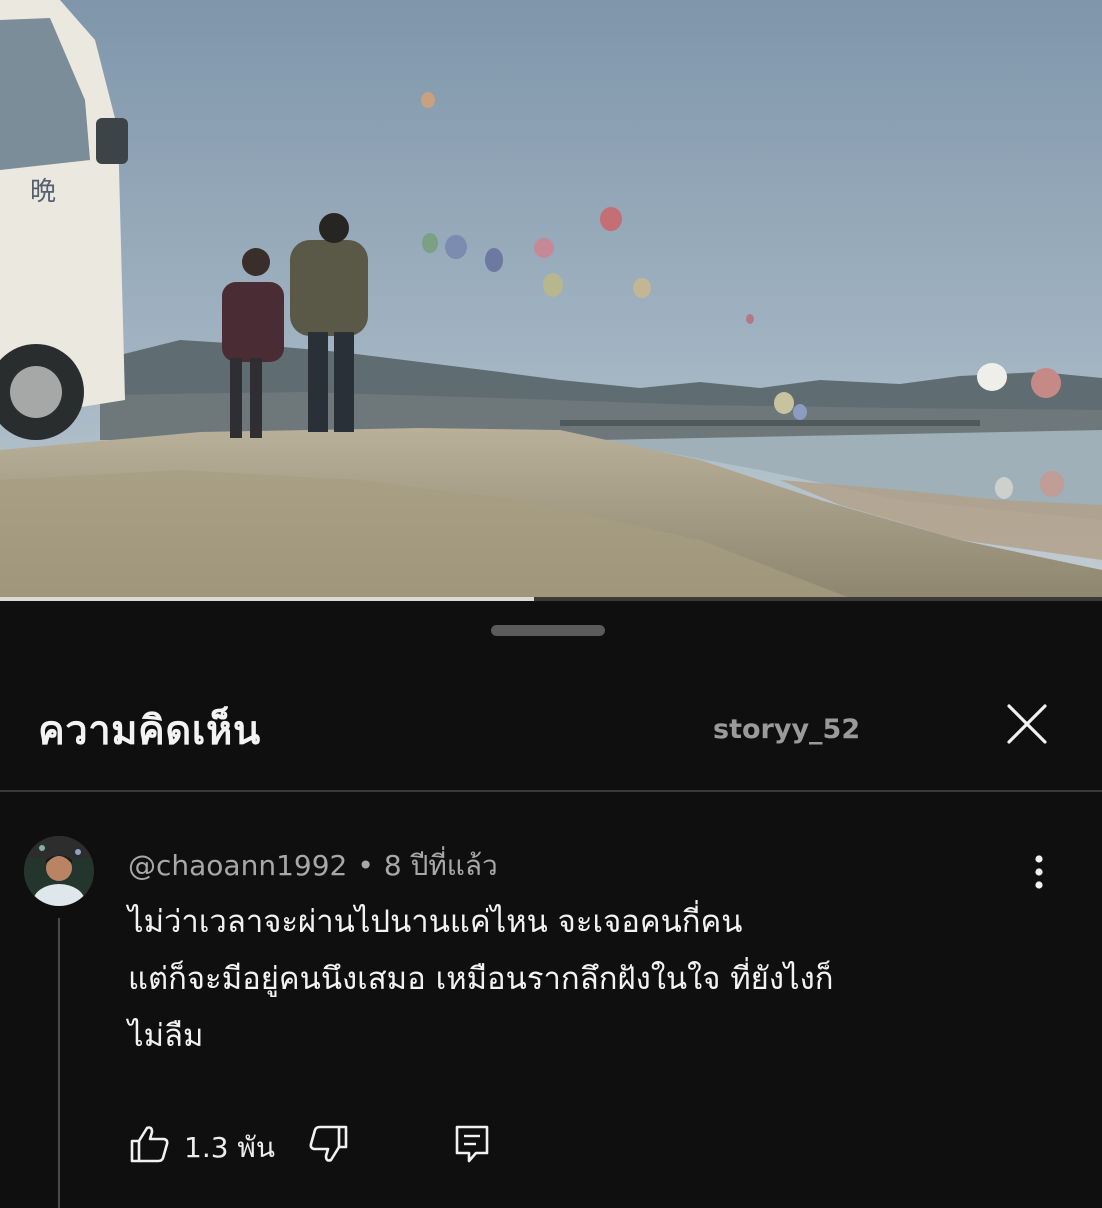 The width and height of the screenshot is (1102, 1208). What do you see at coordinates (59, 1063) in the screenshot?
I see `thread-line` at bounding box center [59, 1063].